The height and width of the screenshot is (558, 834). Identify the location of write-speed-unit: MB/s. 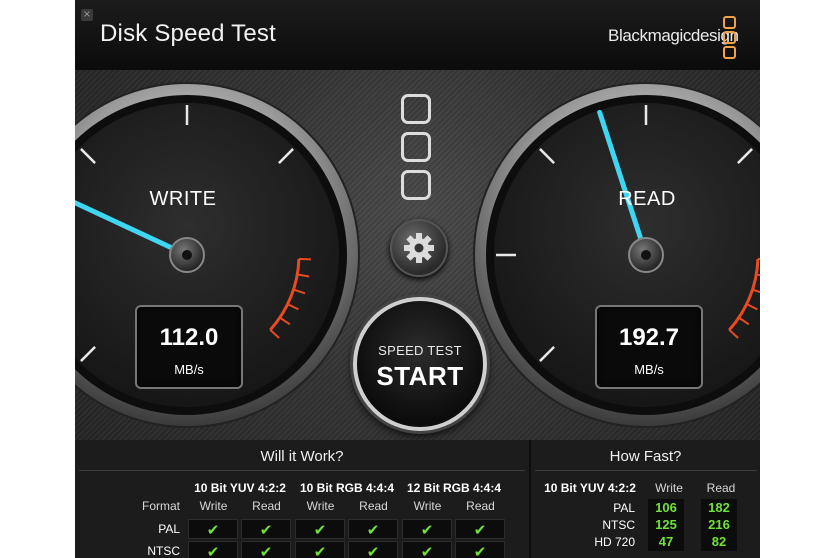
(189, 369).